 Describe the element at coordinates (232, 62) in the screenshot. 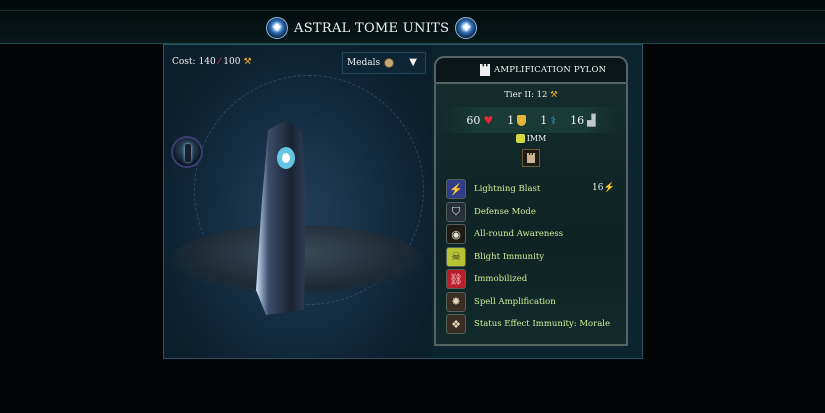

I see `cost-gold-value: 100` at that location.